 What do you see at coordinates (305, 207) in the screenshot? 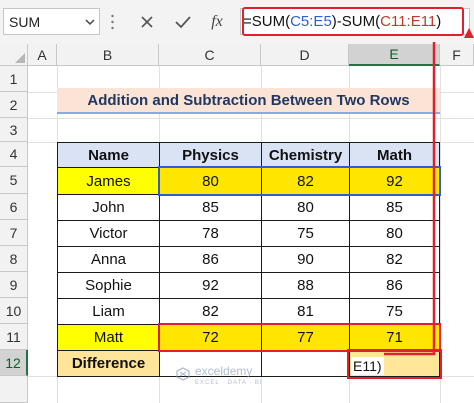
I see `cell-chemistry: 80` at bounding box center [305, 207].